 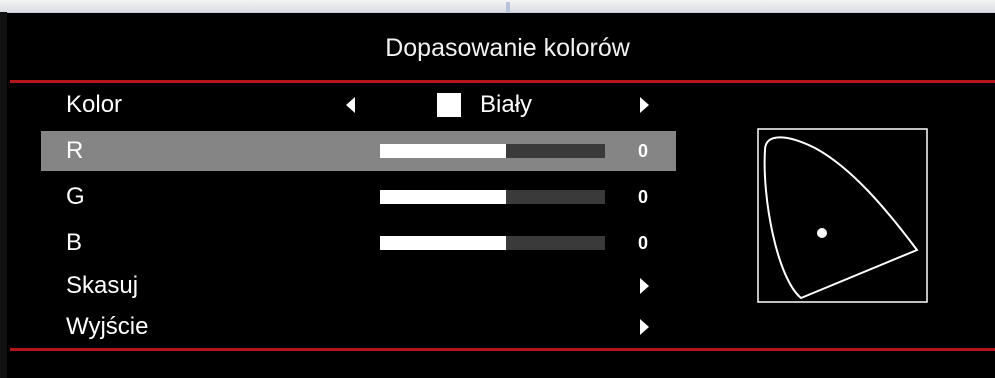 I want to click on r-slider-fill, so click(x=443, y=151).